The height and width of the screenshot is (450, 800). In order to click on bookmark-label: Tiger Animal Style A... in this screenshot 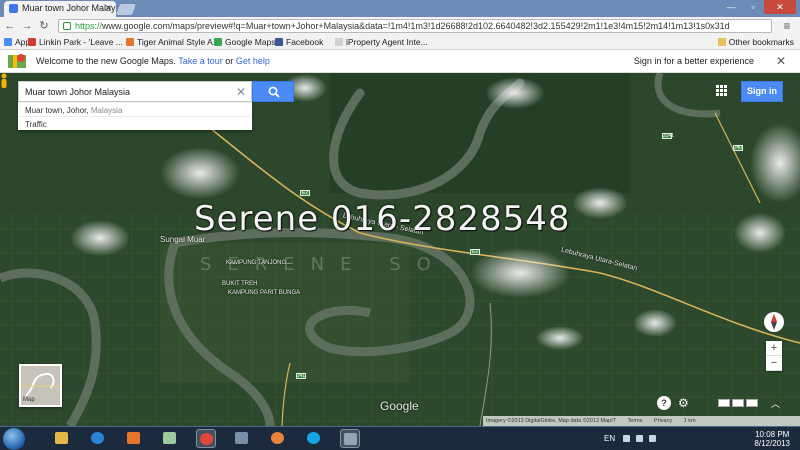, I will do `click(178, 42)`.